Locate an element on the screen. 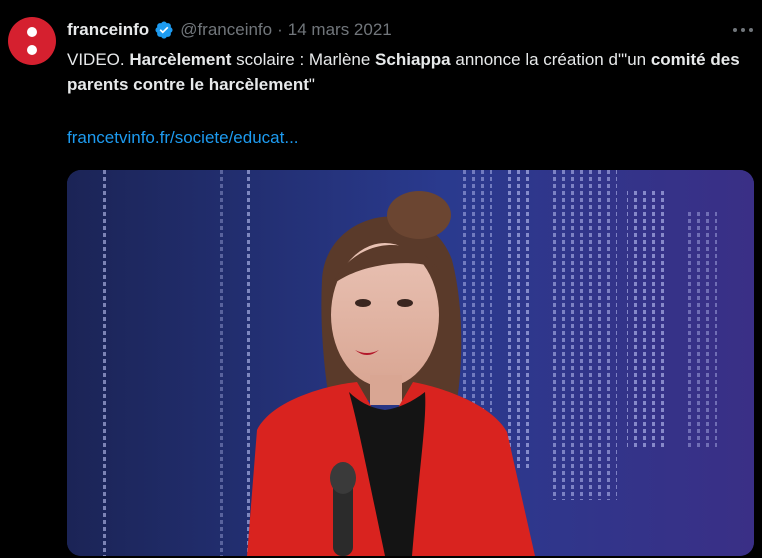 The height and width of the screenshot is (558, 762). franceinfo-logo-icon is located at coordinates (32, 41).